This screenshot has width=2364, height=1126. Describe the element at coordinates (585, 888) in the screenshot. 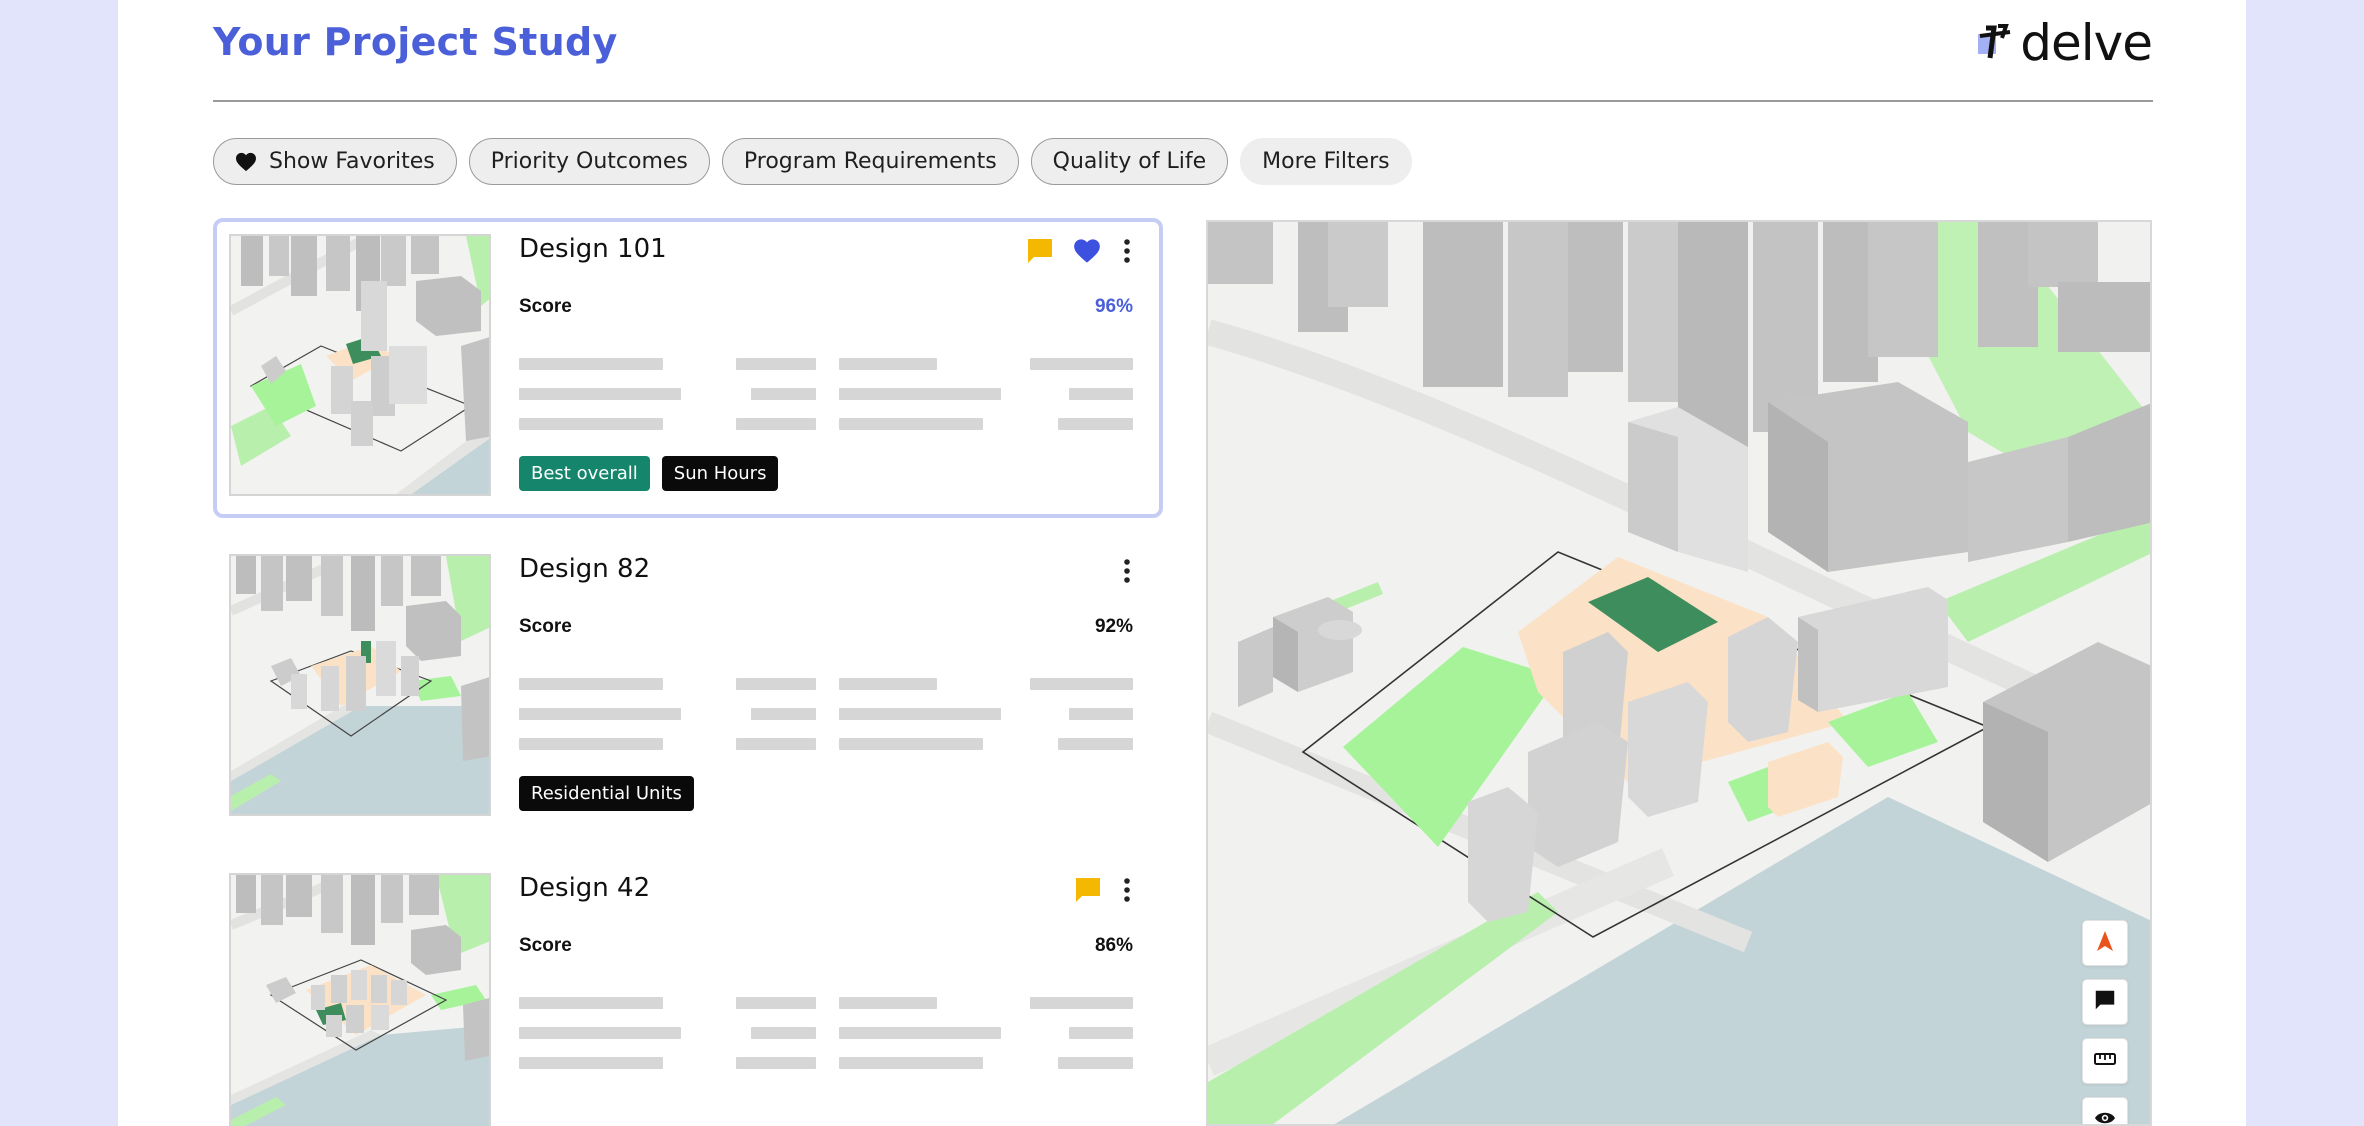

I see `design-name: Design 42` at that location.